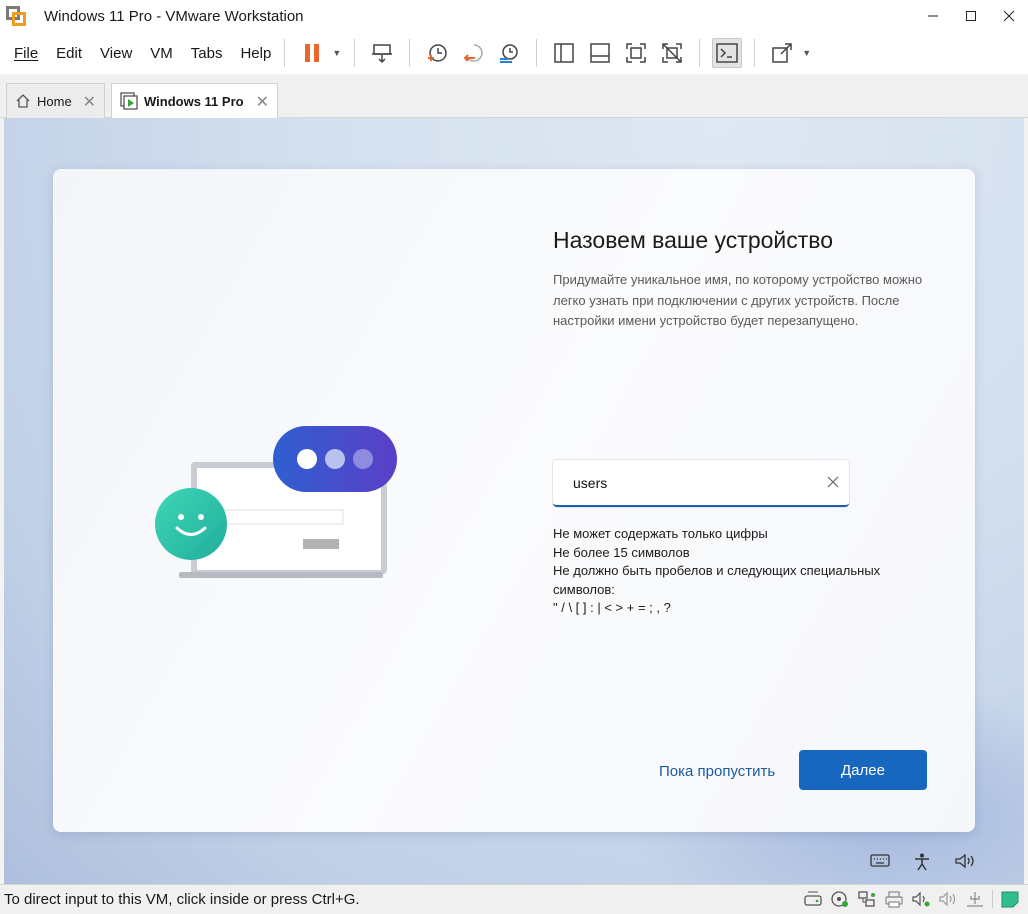 The image size is (1028, 914). I want to click on device-status-icons, so click(911, 899).